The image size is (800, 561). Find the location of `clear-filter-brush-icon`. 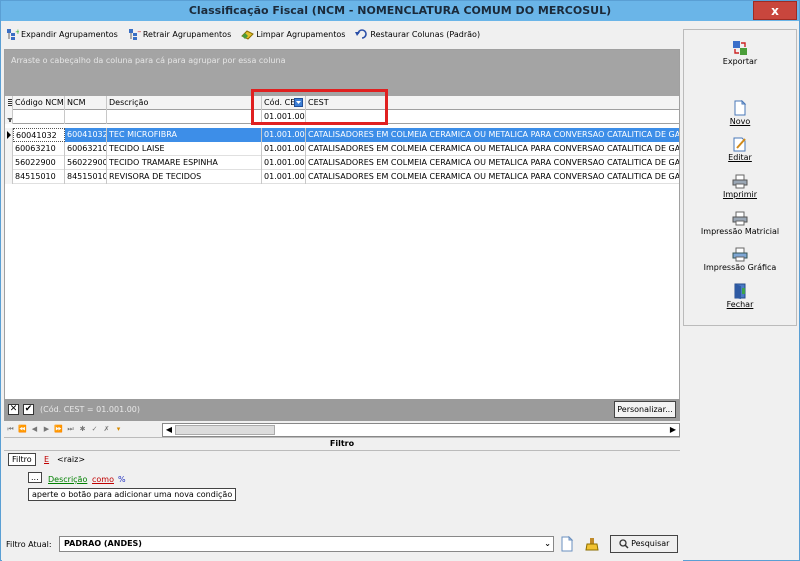

clear-filter-brush-icon is located at coordinates (592, 544).